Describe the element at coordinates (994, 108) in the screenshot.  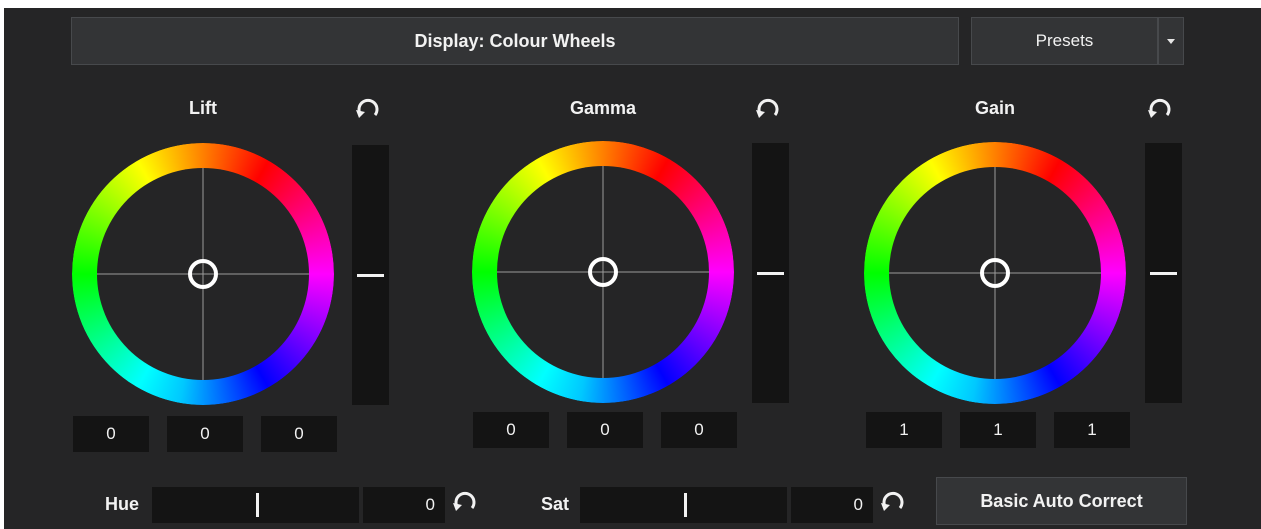
I see `gain-title: Gain` at that location.